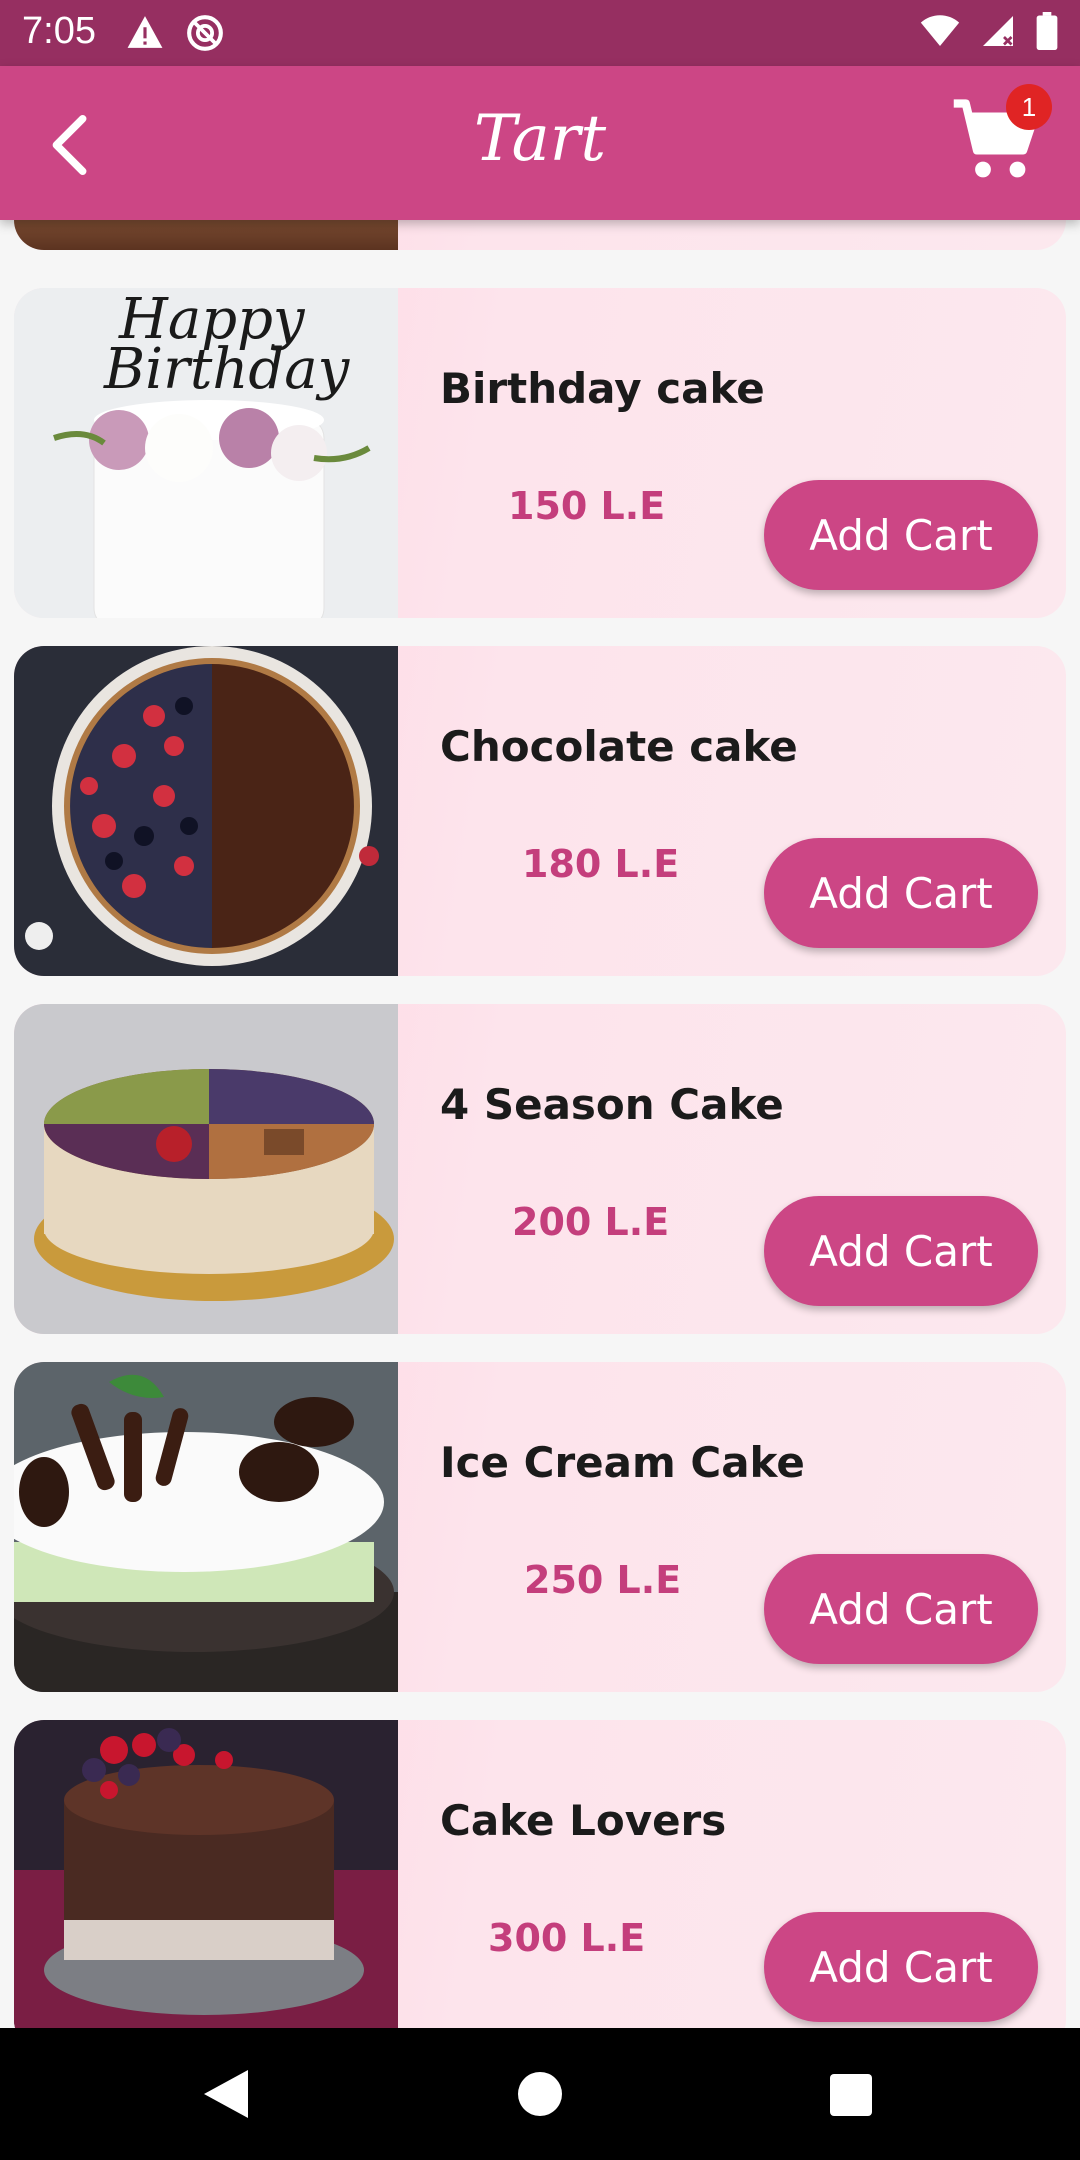 This screenshot has width=1080, height=2160. I want to click on nav-back-icon, so click(226, 2094).